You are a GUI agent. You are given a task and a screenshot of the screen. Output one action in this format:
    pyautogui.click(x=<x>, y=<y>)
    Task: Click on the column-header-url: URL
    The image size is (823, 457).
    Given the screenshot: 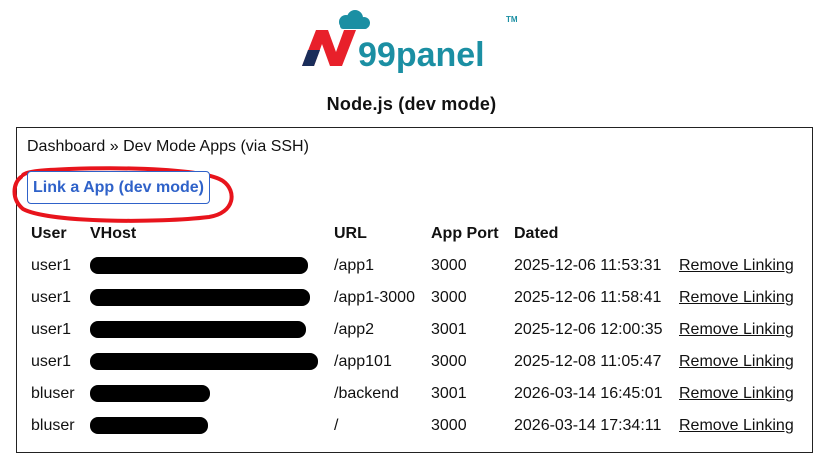 What is the action you would take?
    pyautogui.click(x=350, y=233)
    